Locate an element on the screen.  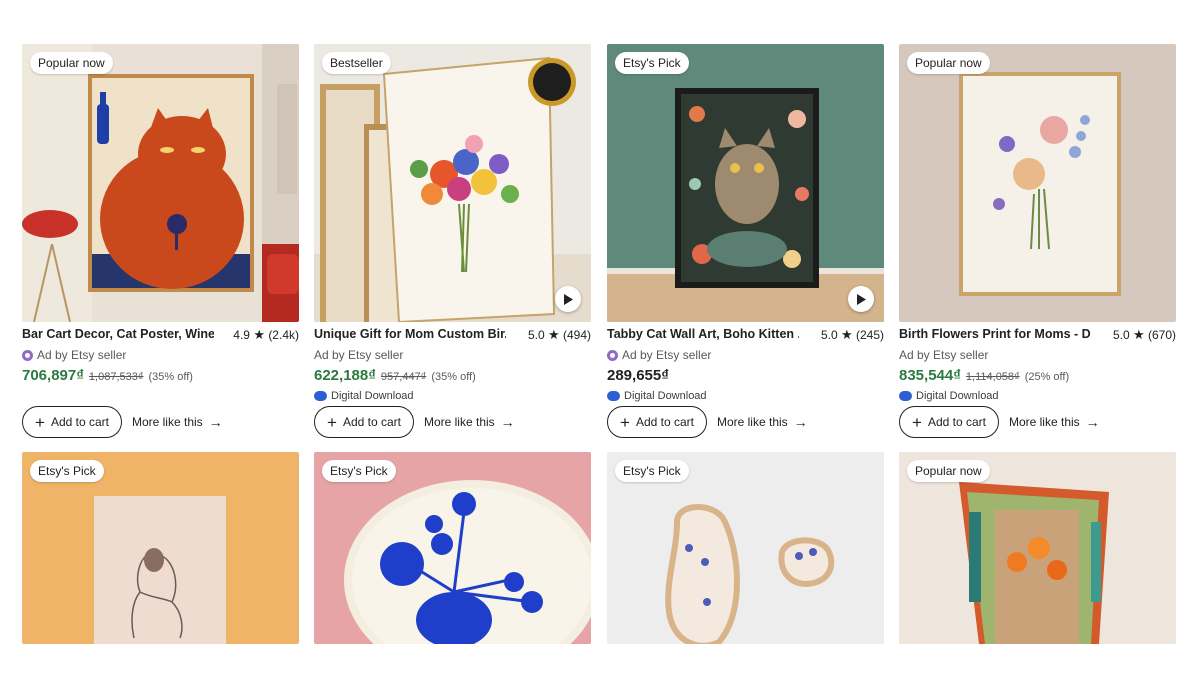
price-row: 835,544₫ 1,114,058₫ (25% off) is located at coordinates (1037, 376).